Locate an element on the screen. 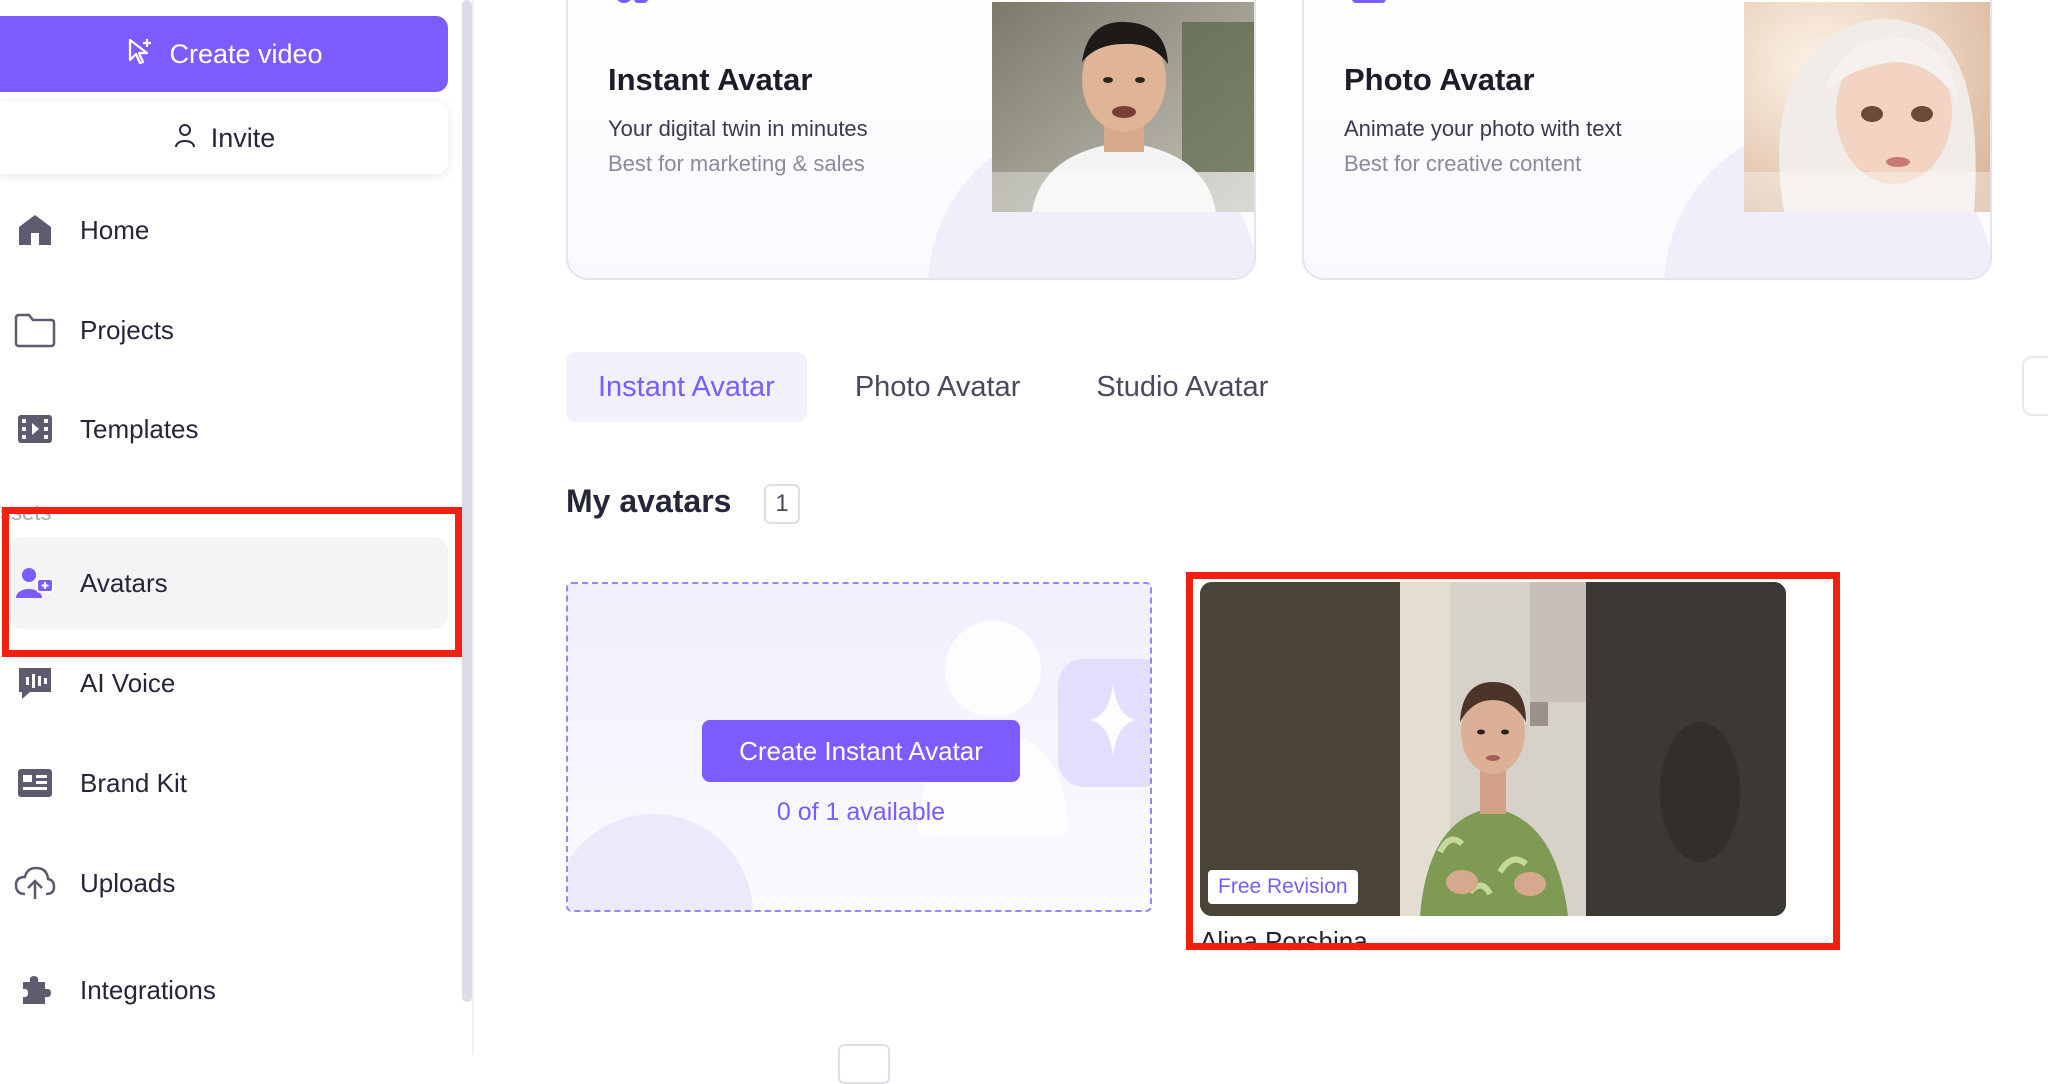 The image size is (2048, 1084). create-instant-avatar-card: Create Instant Avatar 0 of 1 available is located at coordinates (859, 747).